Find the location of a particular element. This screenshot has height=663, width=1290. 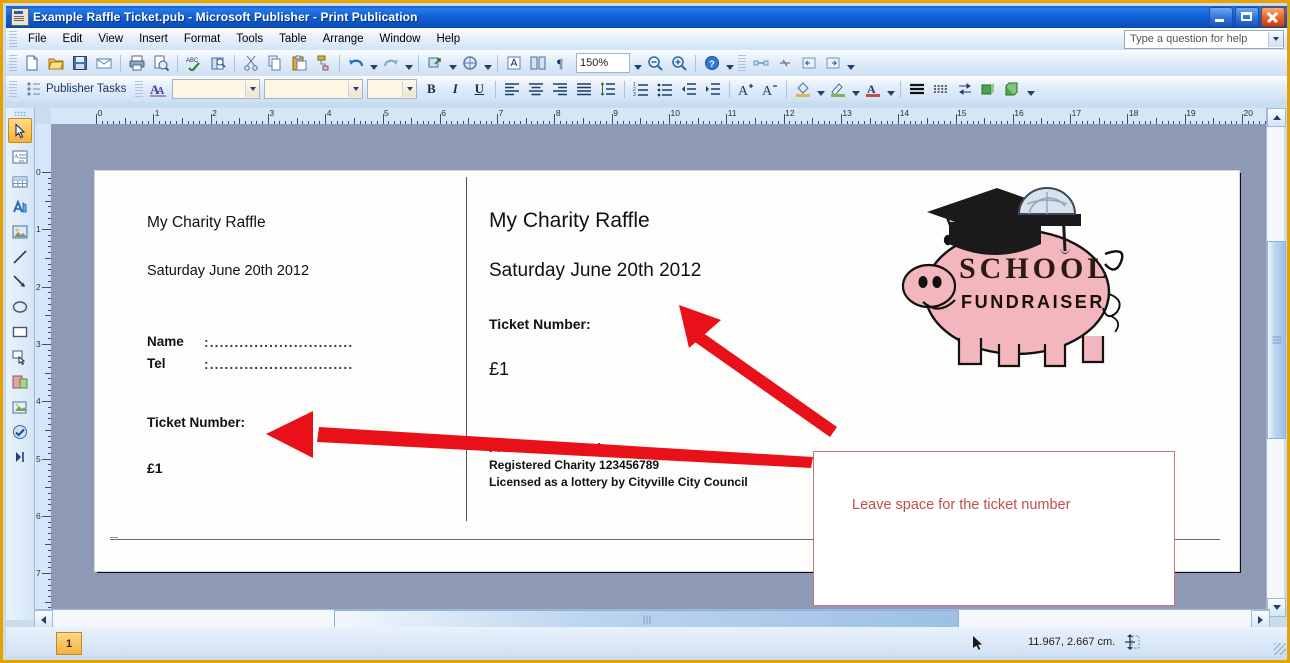

ticket-title: My Charity Raffle is located at coordinates (569, 221).